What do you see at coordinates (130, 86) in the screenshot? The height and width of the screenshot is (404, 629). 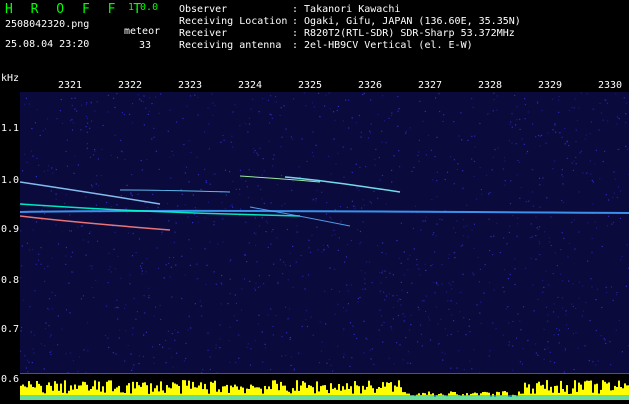 I see `x-tick-label: 2322` at bounding box center [130, 86].